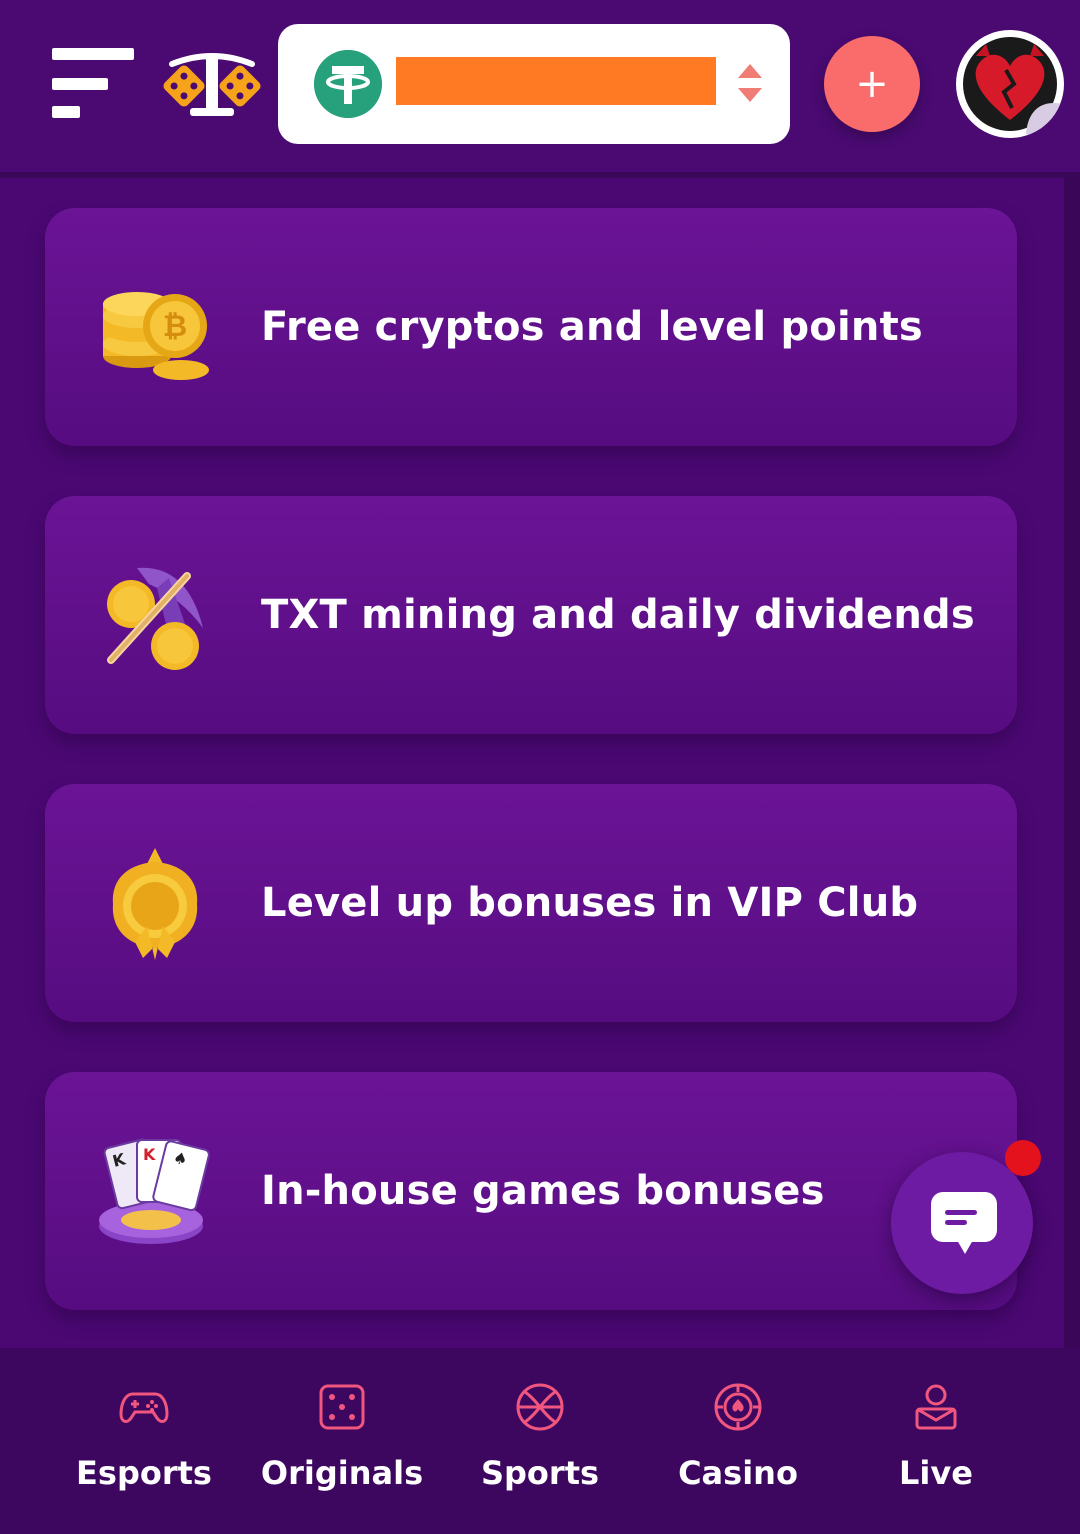 Image resolution: width=1080 pixels, height=1534 pixels. I want to click on svg-text: K, so click(149, 1154).